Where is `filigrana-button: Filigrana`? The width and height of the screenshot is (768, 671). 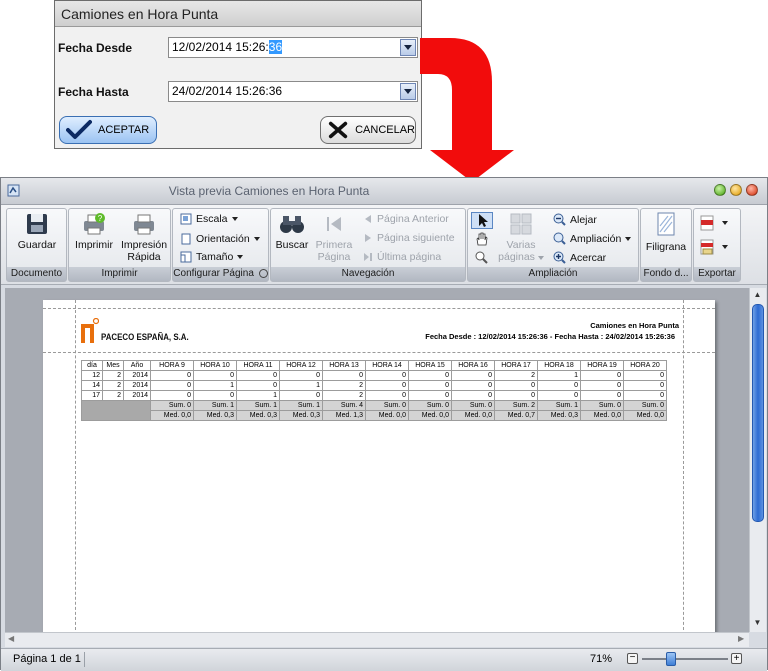
filigrana-button: Filigrana is located at coordinates (666, 232).